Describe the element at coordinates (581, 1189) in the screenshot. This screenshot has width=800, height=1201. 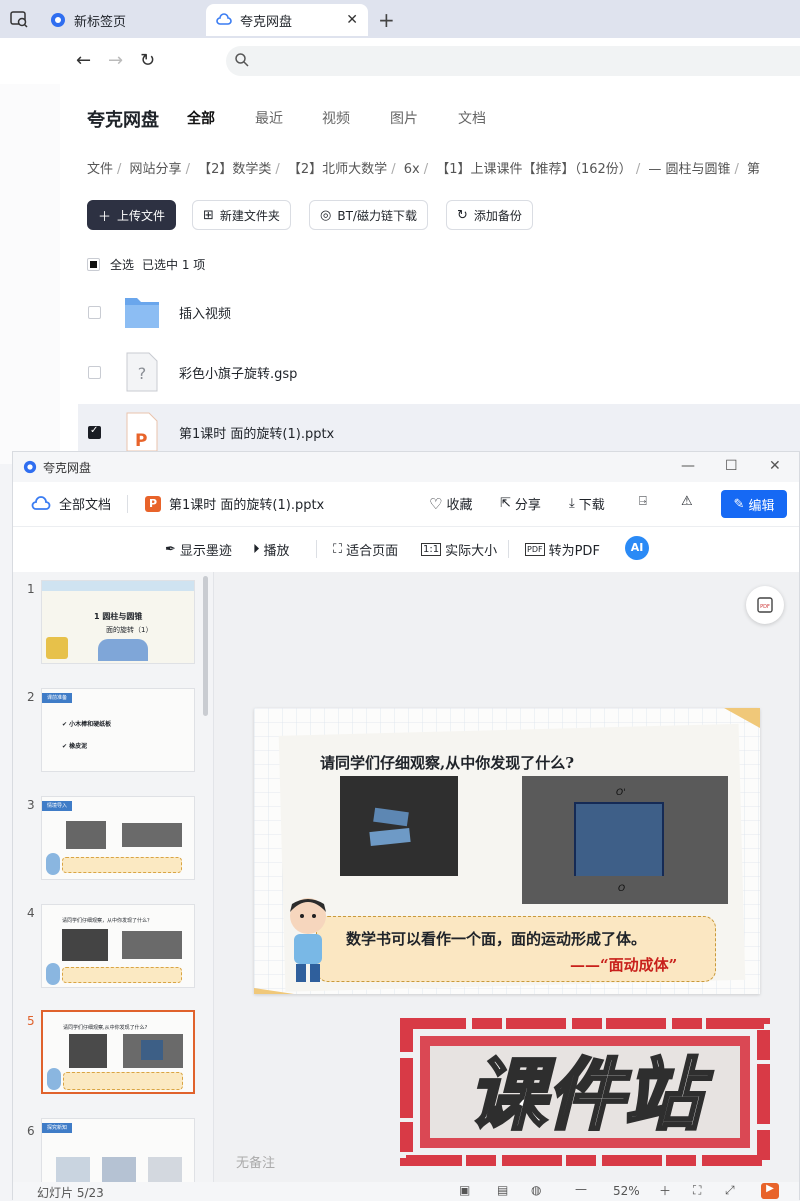
I see `zoom-out-icon: —` at that location.